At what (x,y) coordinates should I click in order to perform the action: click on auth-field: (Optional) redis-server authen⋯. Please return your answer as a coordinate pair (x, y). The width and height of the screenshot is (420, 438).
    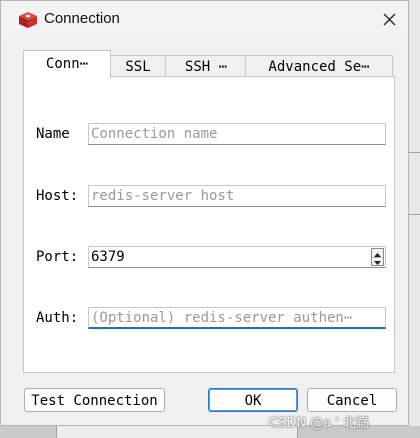
    Looking at the image, I should click on (237, 318).